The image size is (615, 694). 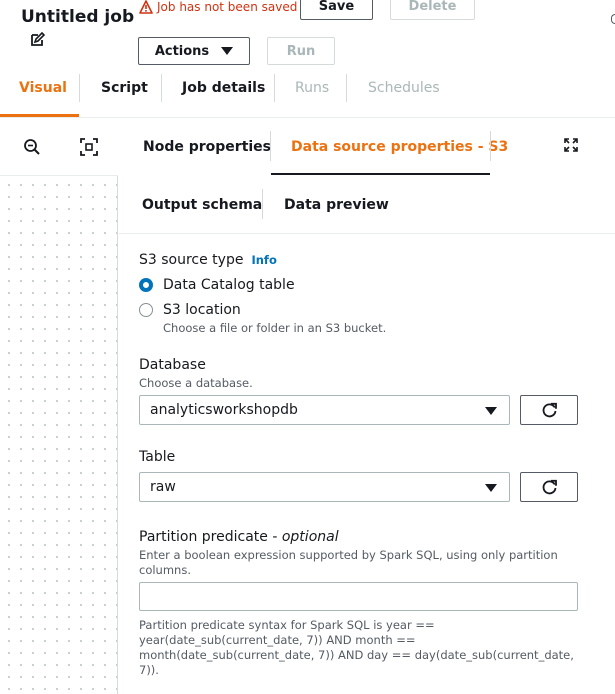 I want to click on radio-data-catalog-table, so click(x=146, y=285).